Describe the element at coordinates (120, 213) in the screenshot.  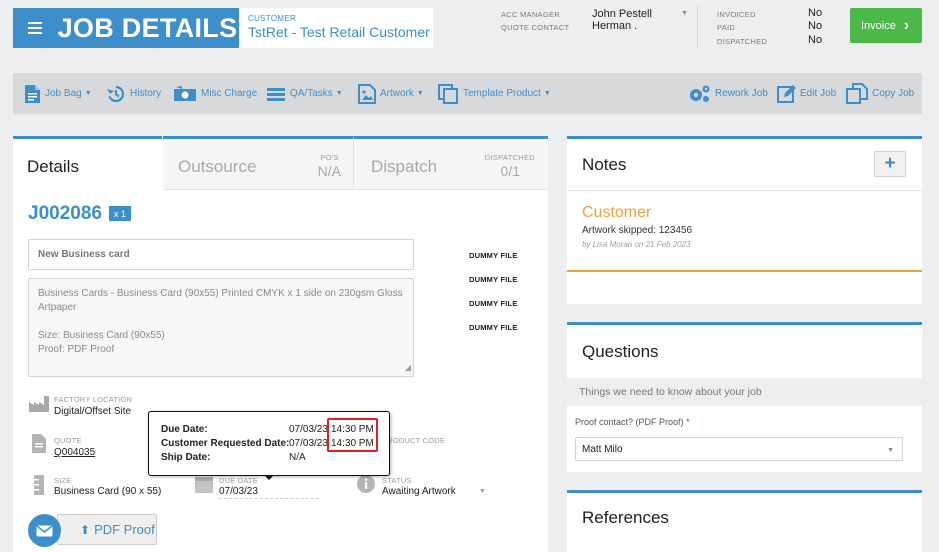
I see `quantity-badge: x 1` at that location.